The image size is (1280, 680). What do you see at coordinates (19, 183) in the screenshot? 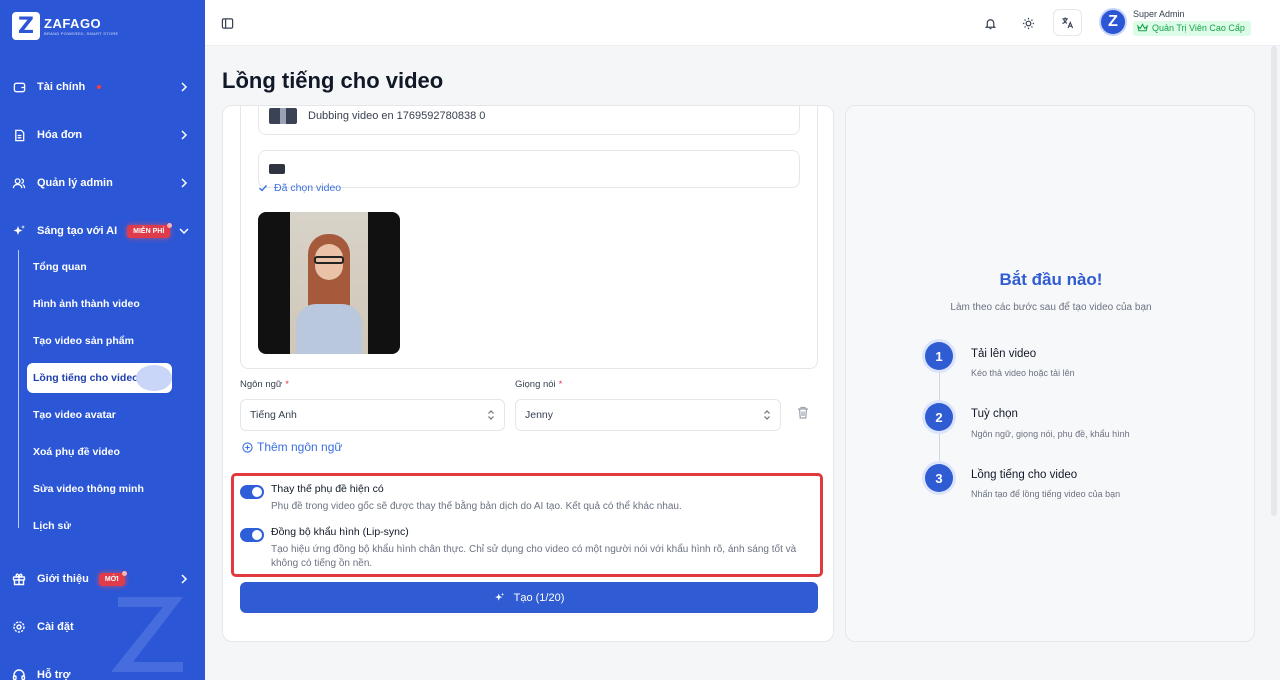
I see `users-icon` at bounding box center [19, 183].